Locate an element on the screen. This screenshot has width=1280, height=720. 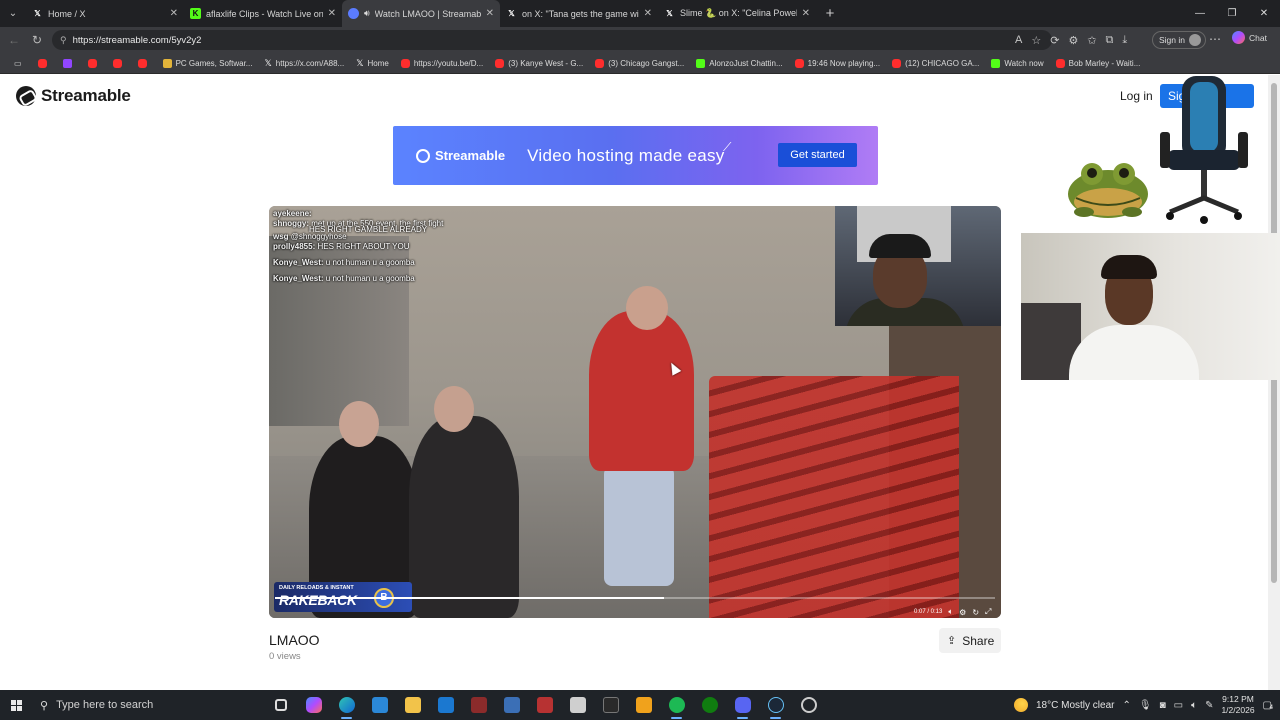
weather-icon is located at coordinates (1021, 705).